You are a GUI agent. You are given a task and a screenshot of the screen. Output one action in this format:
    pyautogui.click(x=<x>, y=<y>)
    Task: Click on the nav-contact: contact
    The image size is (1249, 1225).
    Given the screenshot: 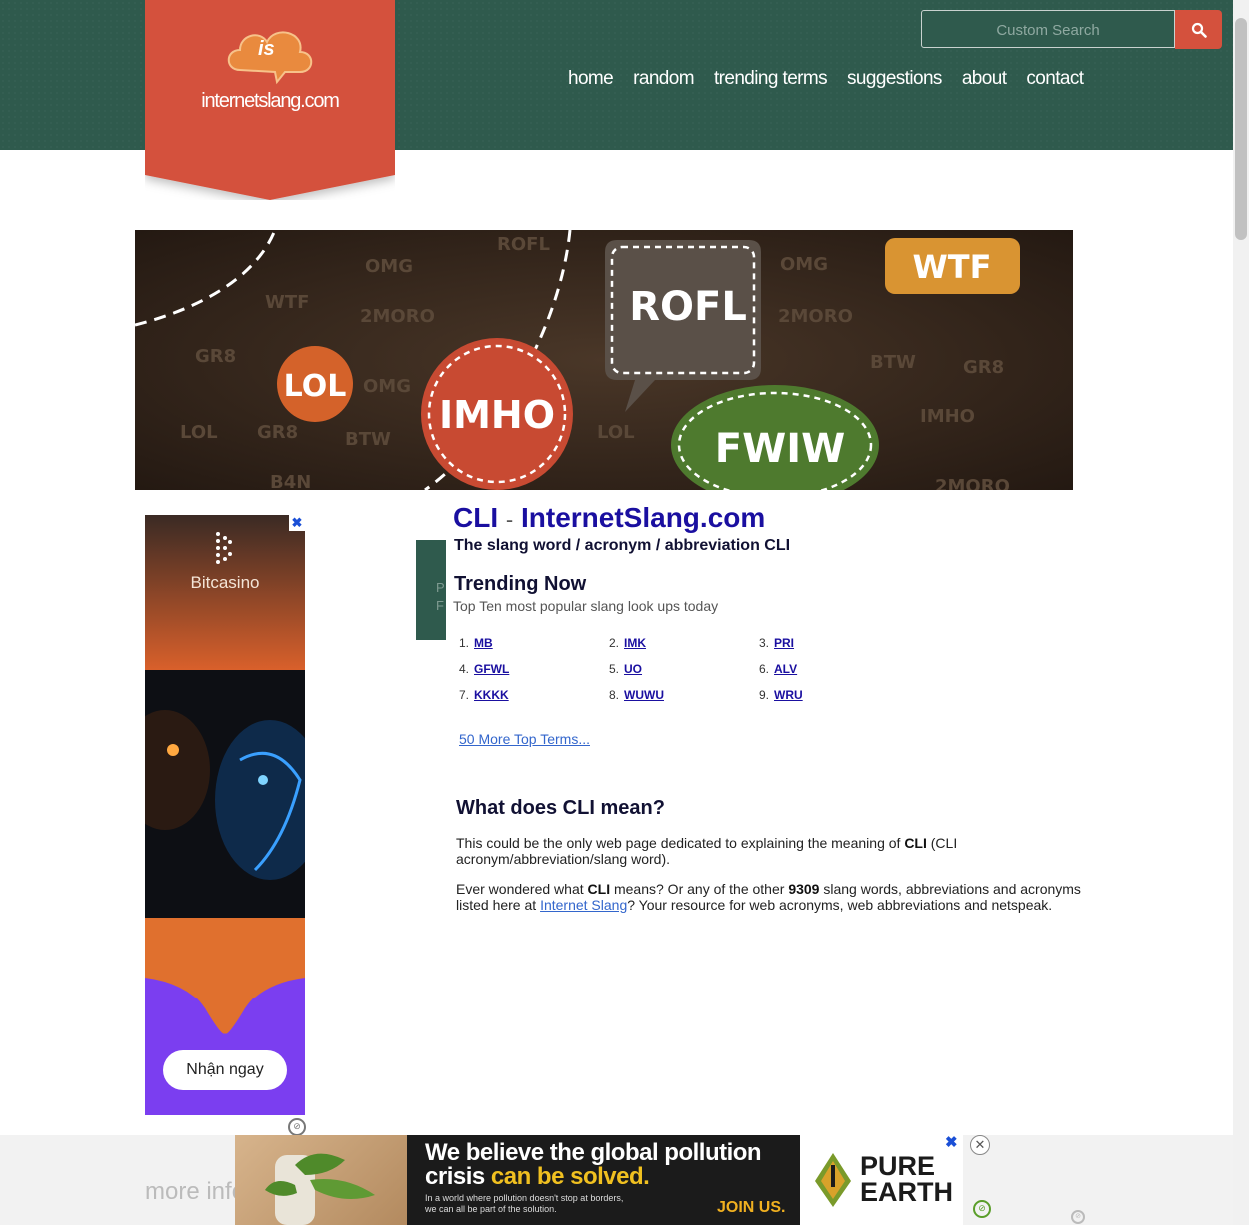 What is the action you would take?
    pyautogui.click(x=1055, y=79)
    